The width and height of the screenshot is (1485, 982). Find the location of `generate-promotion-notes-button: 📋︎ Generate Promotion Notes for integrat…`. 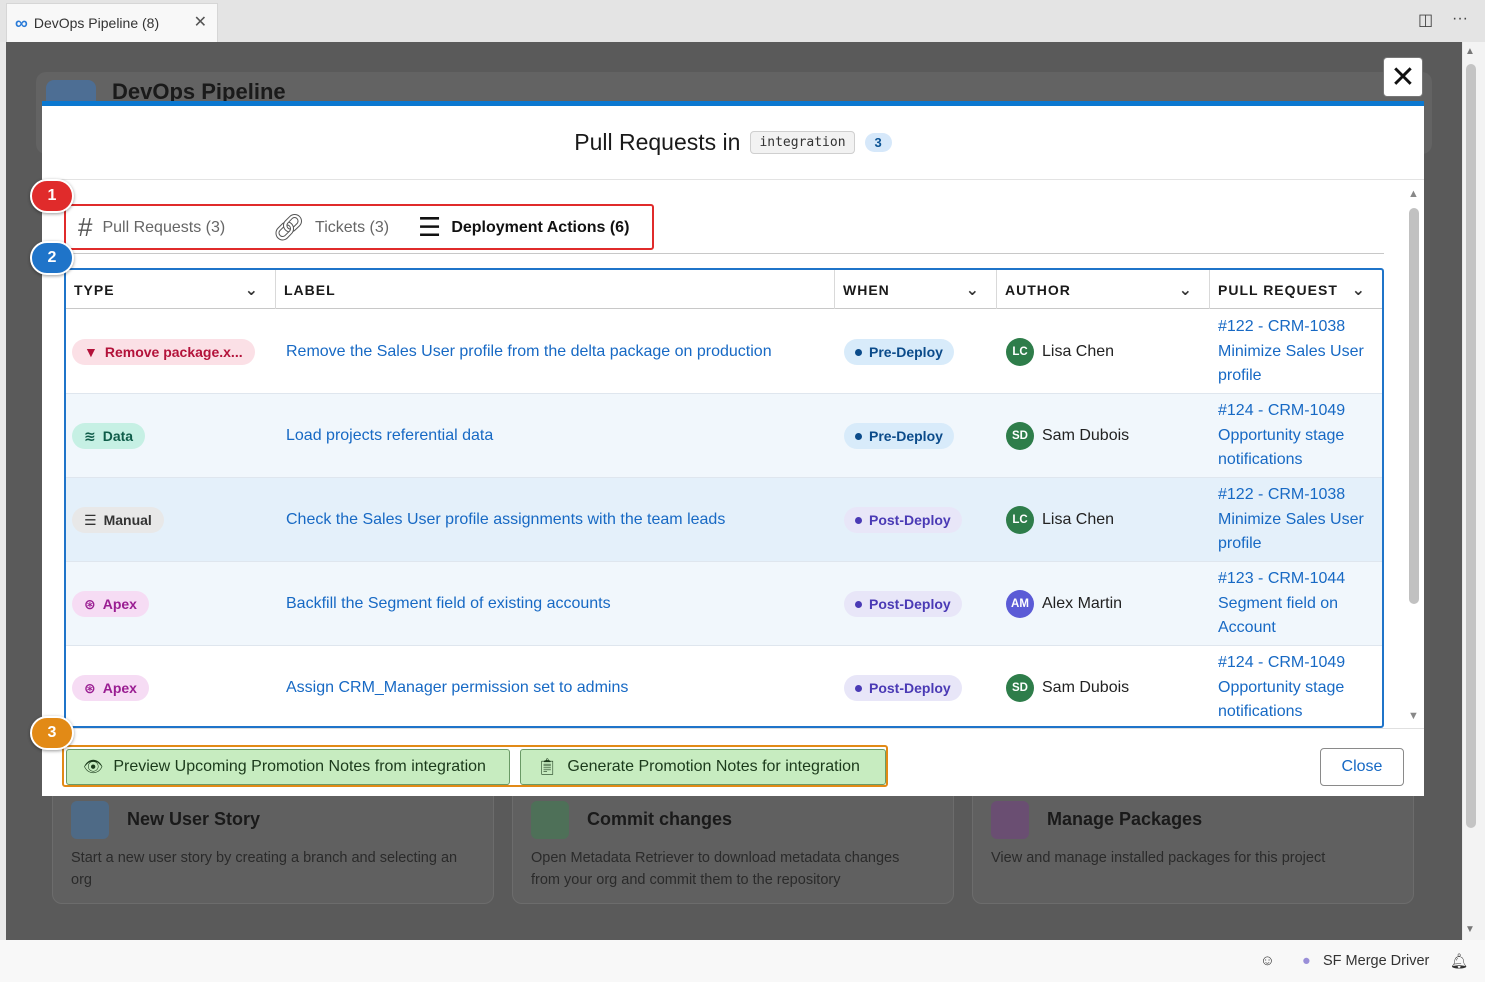

generate-promotion-notes-button: 📋︎ Generate Promotion Notes for integrat… is located at coordinates (703, 767).